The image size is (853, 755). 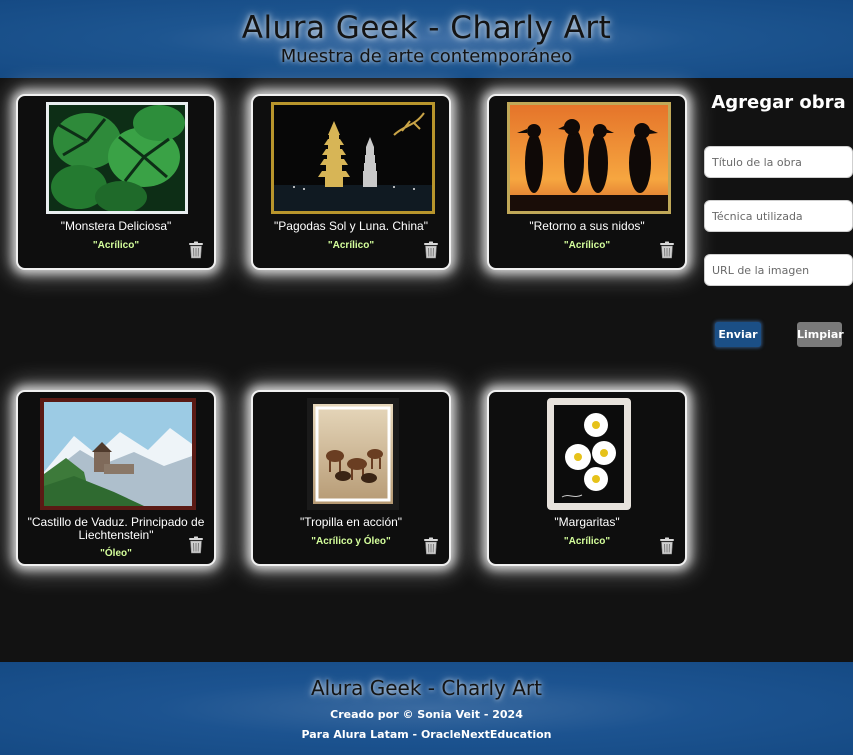 I want to click on artwork-card: "Tropilla en acción" "Acrílico y Óleo", so click(x=351, y=478).